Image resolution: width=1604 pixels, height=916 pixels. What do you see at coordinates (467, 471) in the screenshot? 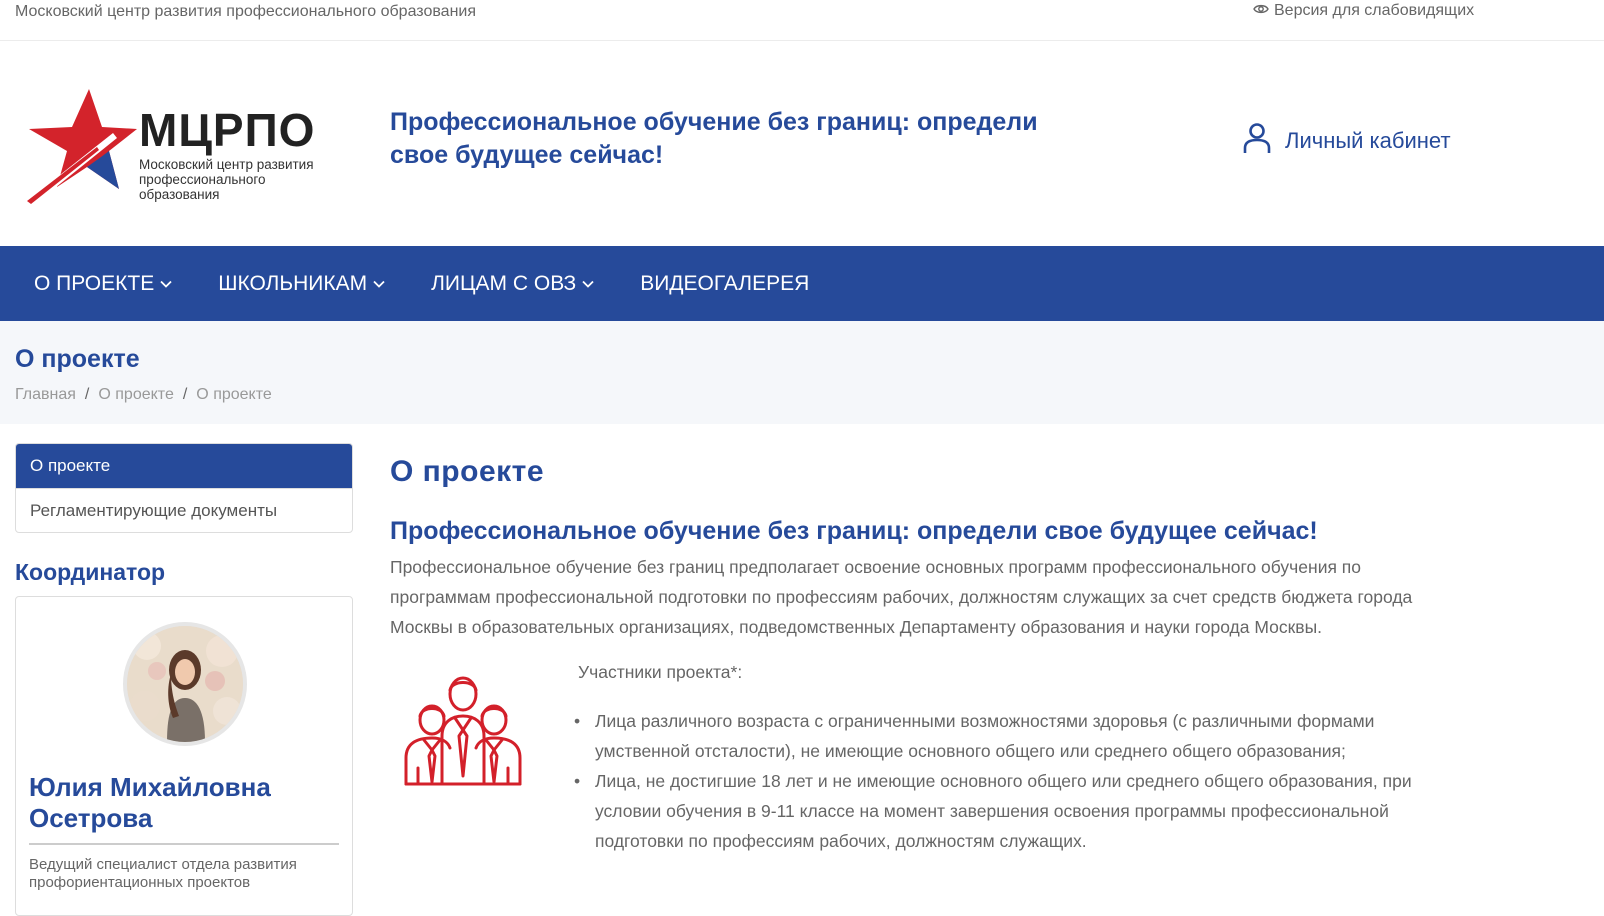
I see `content-heading: О проекте` at bounding box center [467, 471].